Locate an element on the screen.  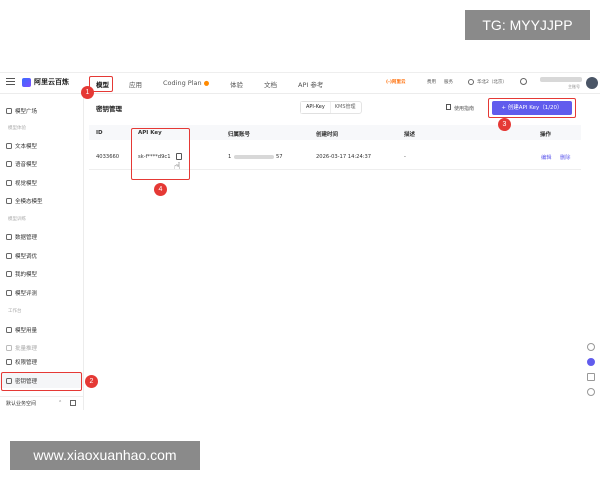
annotation-badge-4: 4 is located at coordinates (160, 189).